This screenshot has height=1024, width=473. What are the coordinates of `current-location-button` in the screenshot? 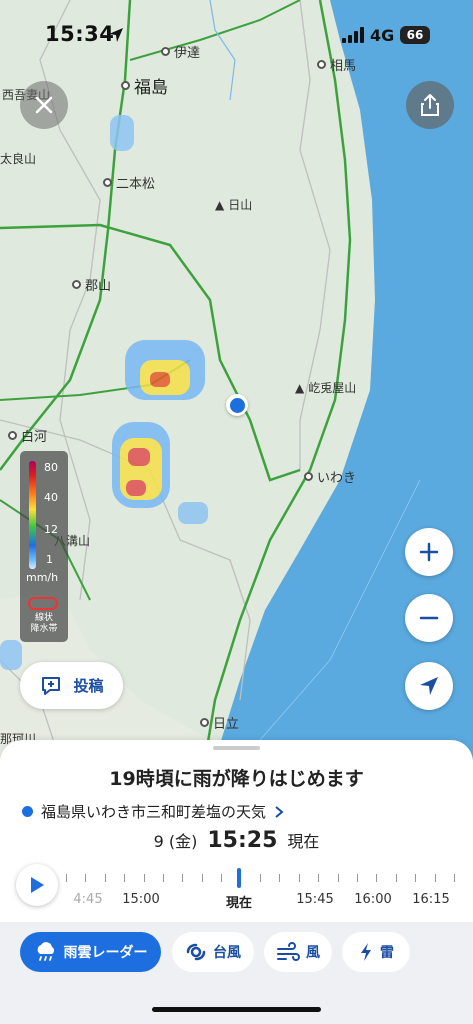 It's located at (429, 686).